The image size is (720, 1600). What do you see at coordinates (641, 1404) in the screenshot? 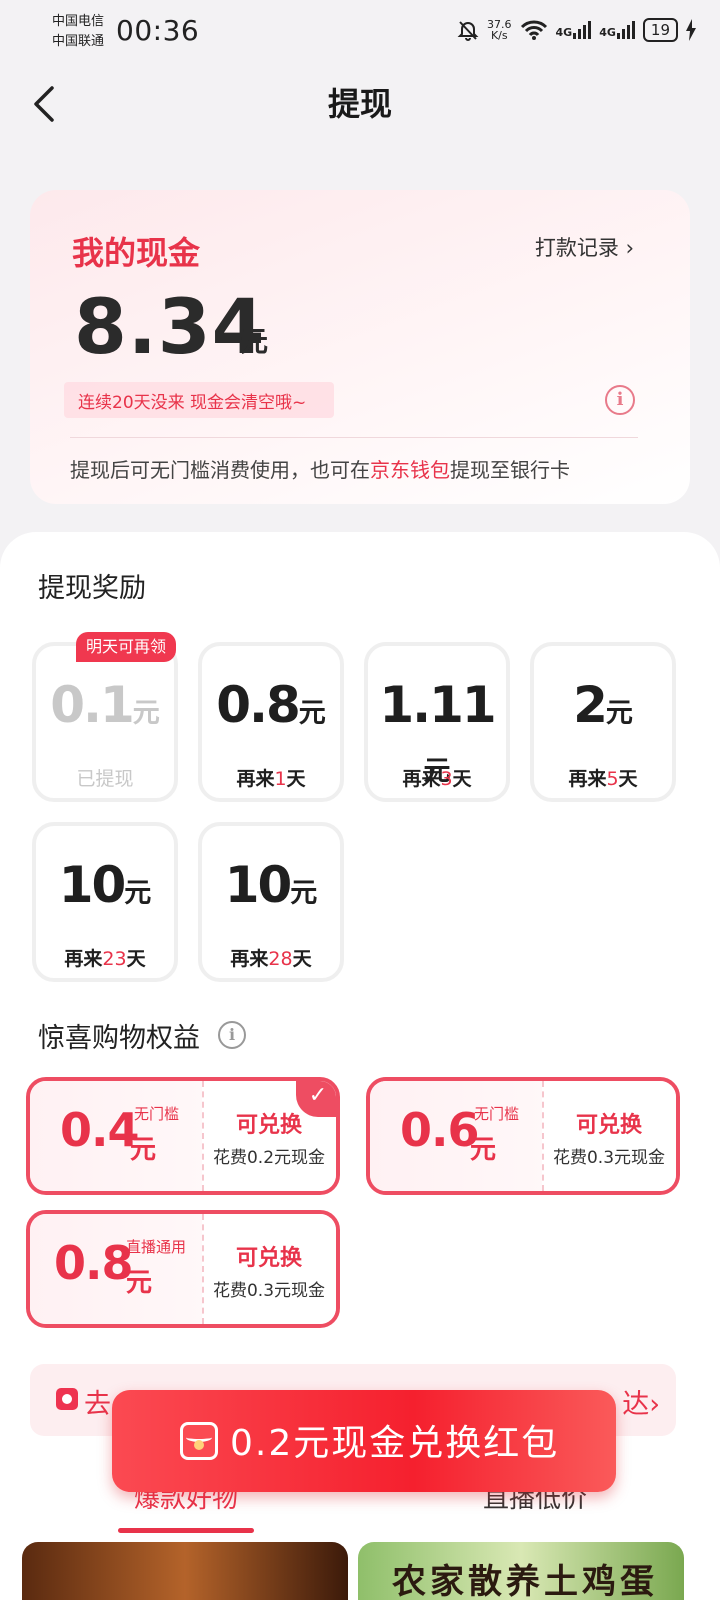
I see `live-promo-end: 达›` at bounding box center [641, 1404].